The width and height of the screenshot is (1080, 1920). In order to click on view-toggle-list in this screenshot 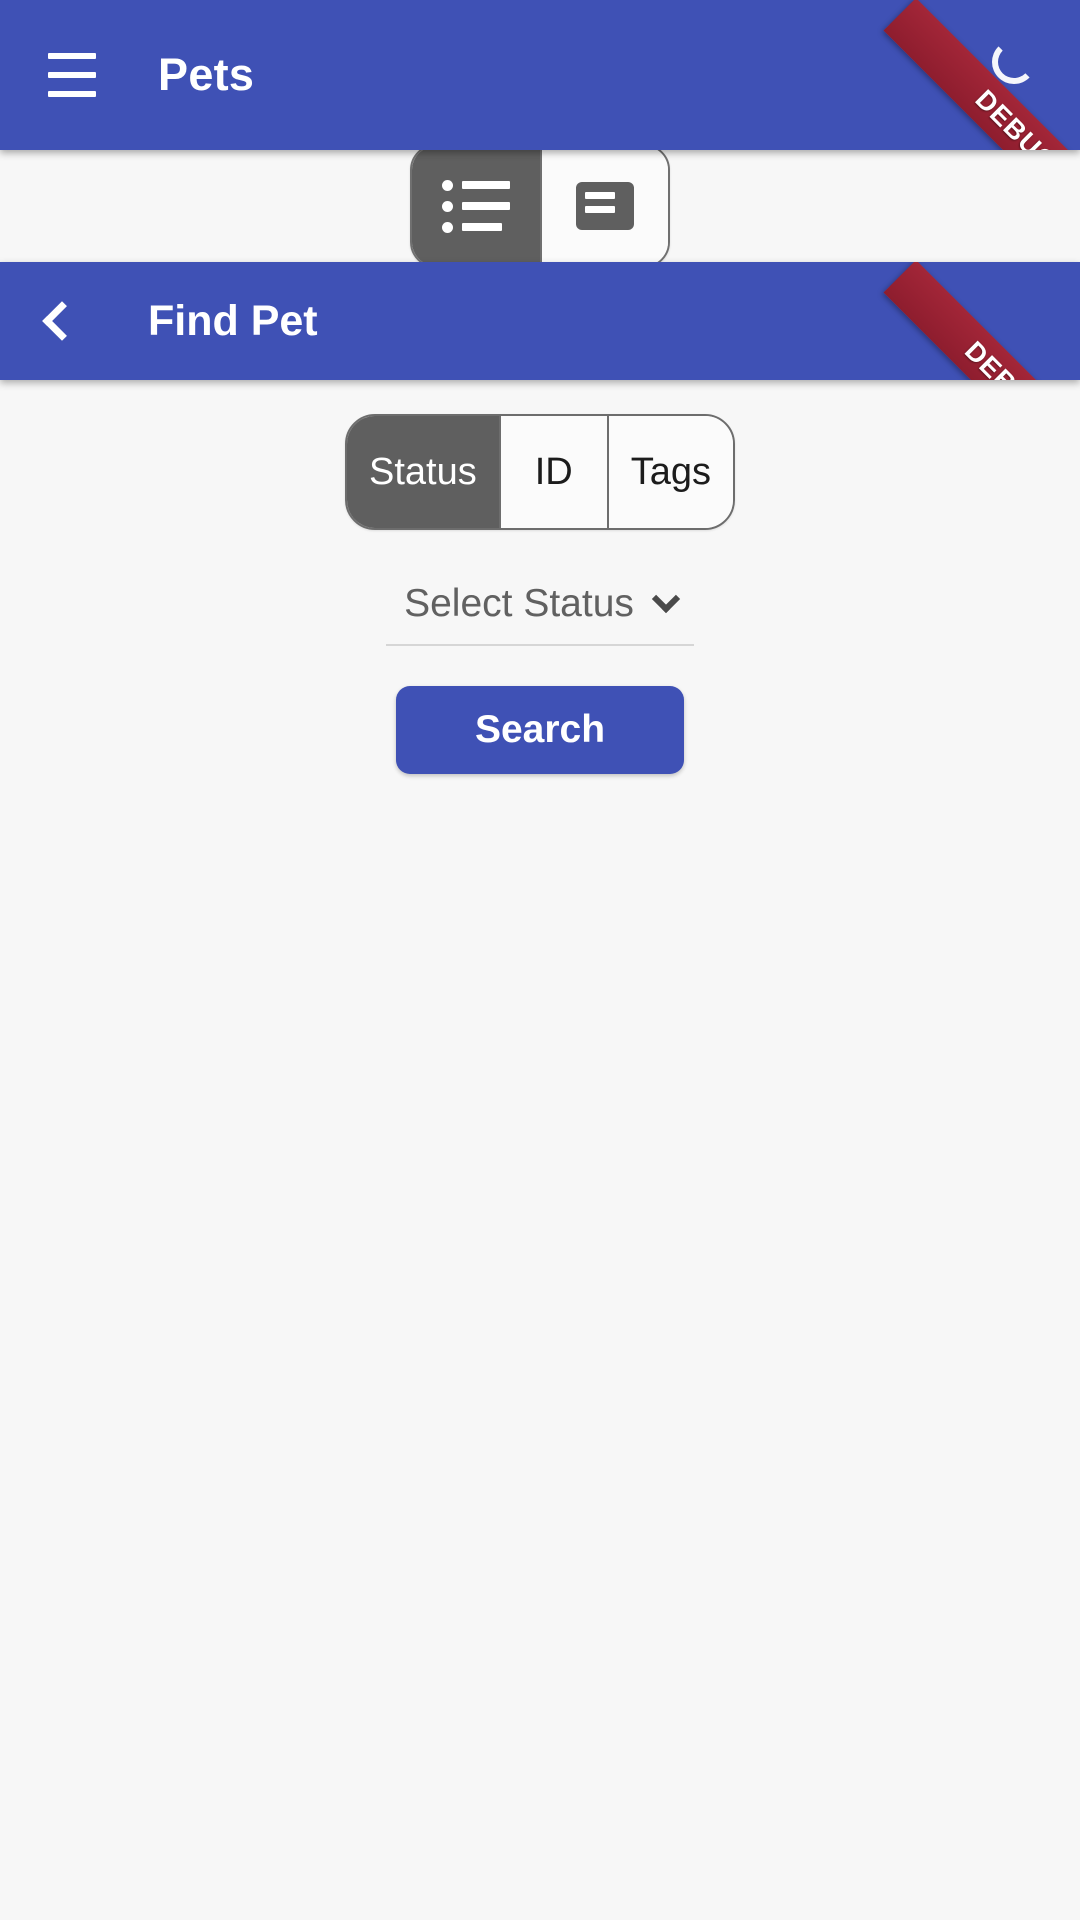, I will do `click(476, 206)`.